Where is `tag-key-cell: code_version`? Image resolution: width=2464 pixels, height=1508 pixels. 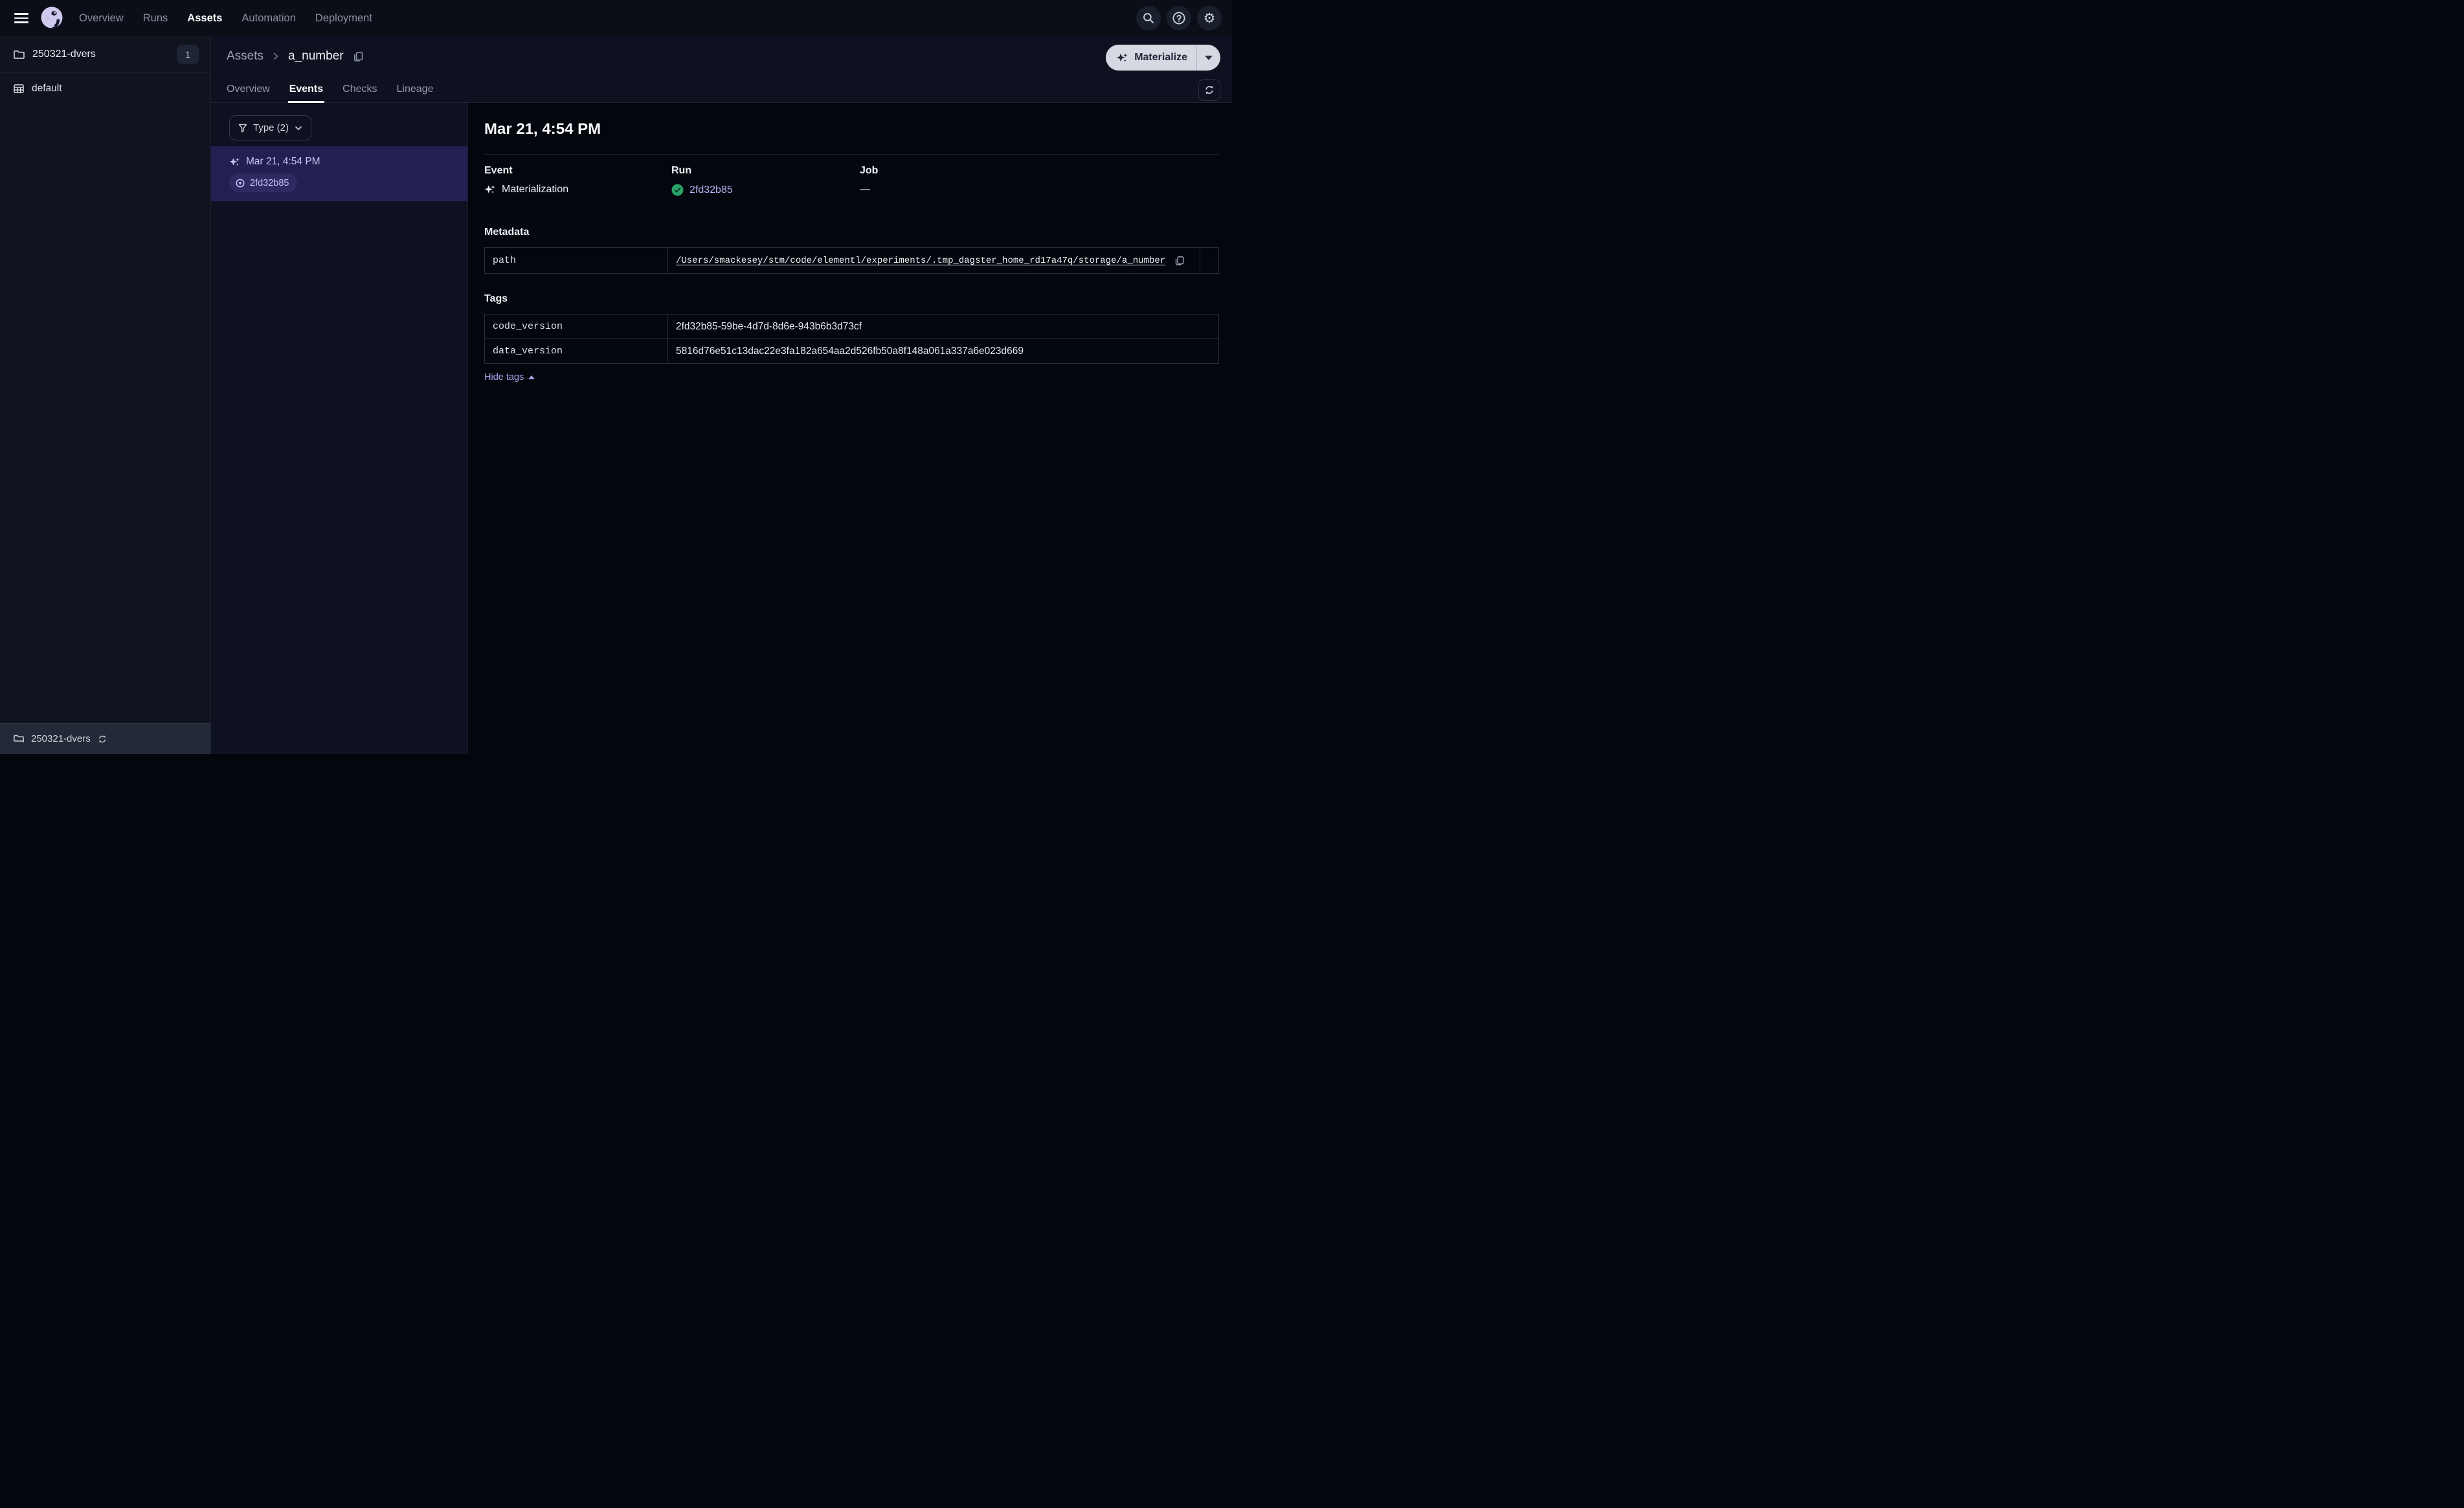 tag-key-cell: code_version is located at coordinates (577, 326).